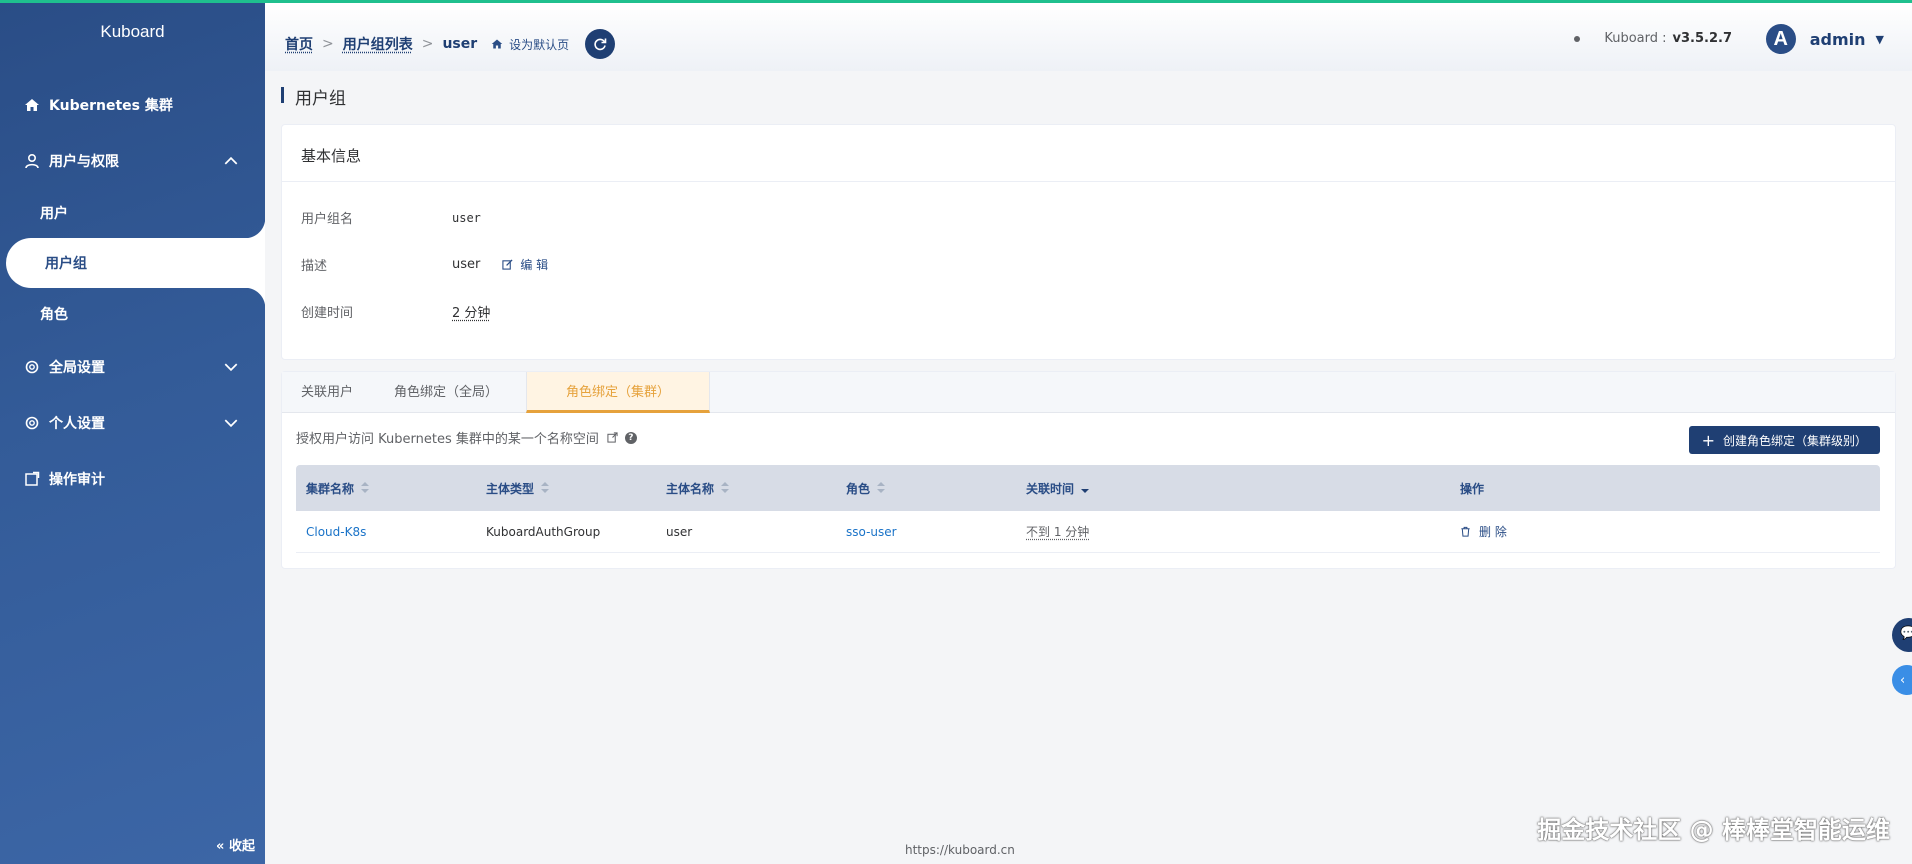 This screenshot has width=1912, height=864. I want to click on sidebar-item-kubernetes: Kubernetes 集群, so click(98, 105).